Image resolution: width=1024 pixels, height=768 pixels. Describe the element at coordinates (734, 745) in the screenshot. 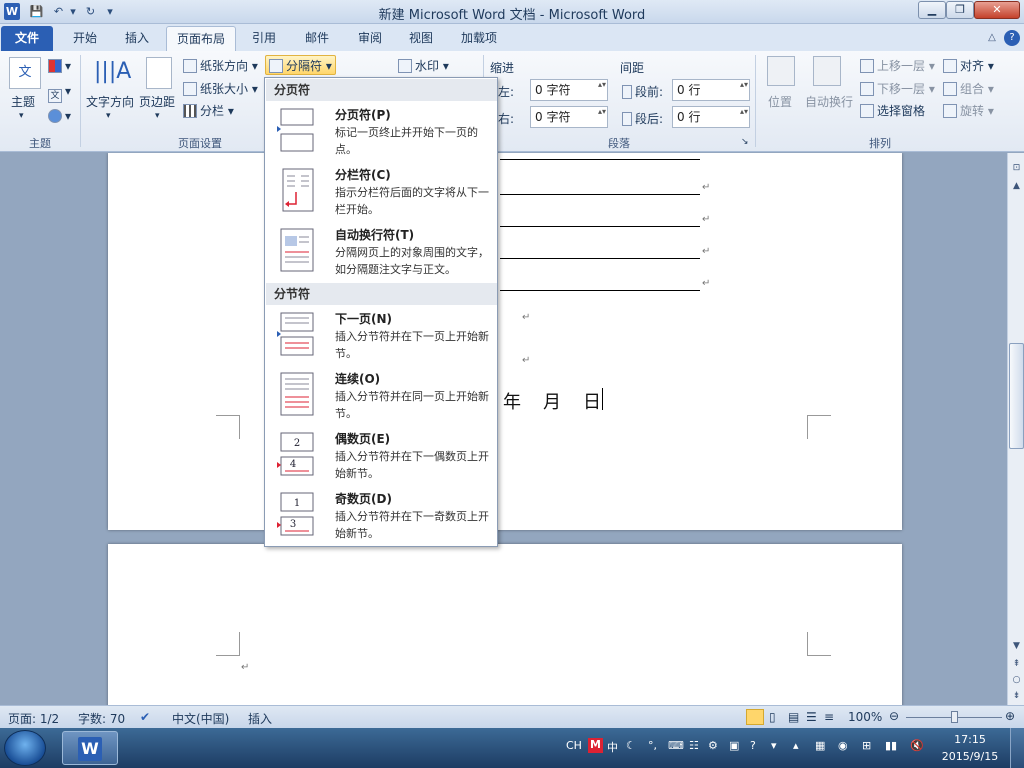

I see `ime-skin-icon: ▣` at that location.